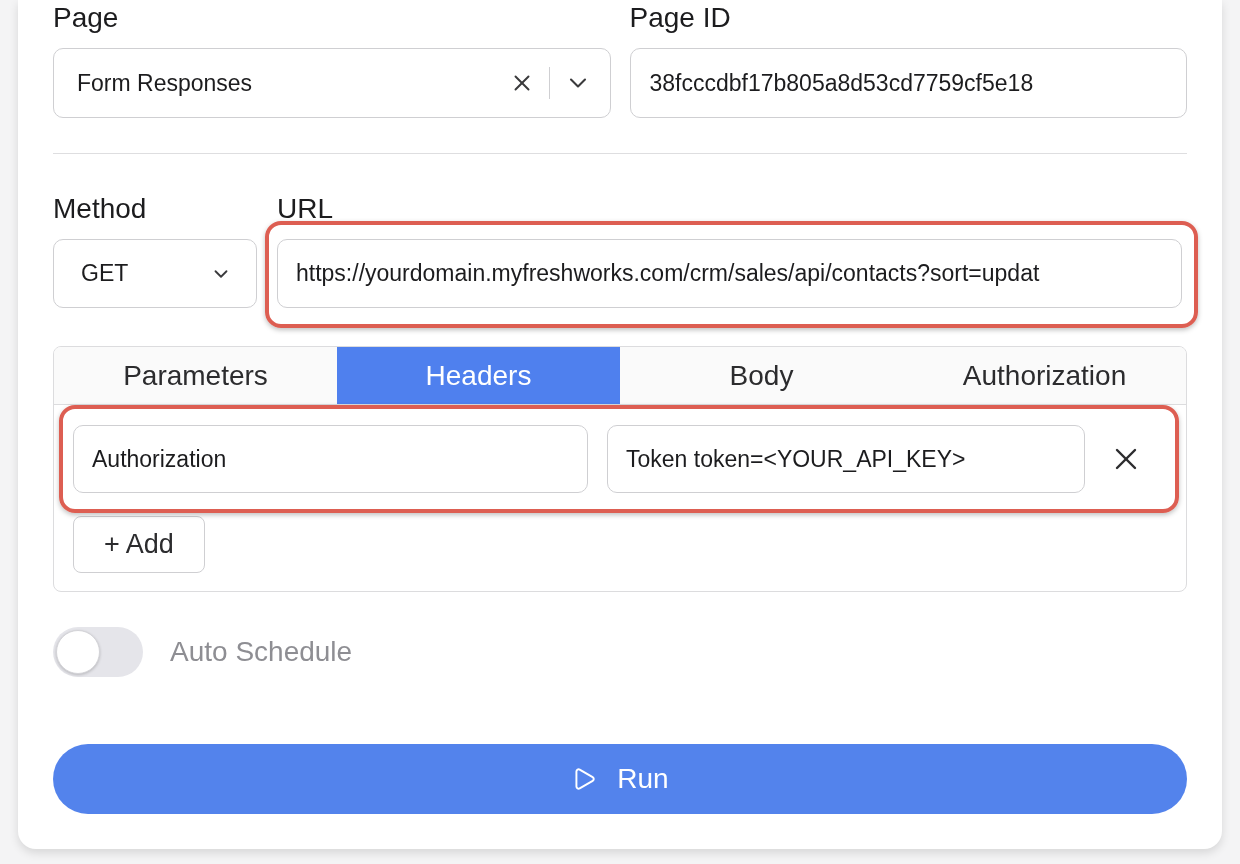 The image size is (1240, 864). What do you see at coordinates (195, 375) in the screenshot?
I see `tab: Parameters` at bounding box center [195, 375].